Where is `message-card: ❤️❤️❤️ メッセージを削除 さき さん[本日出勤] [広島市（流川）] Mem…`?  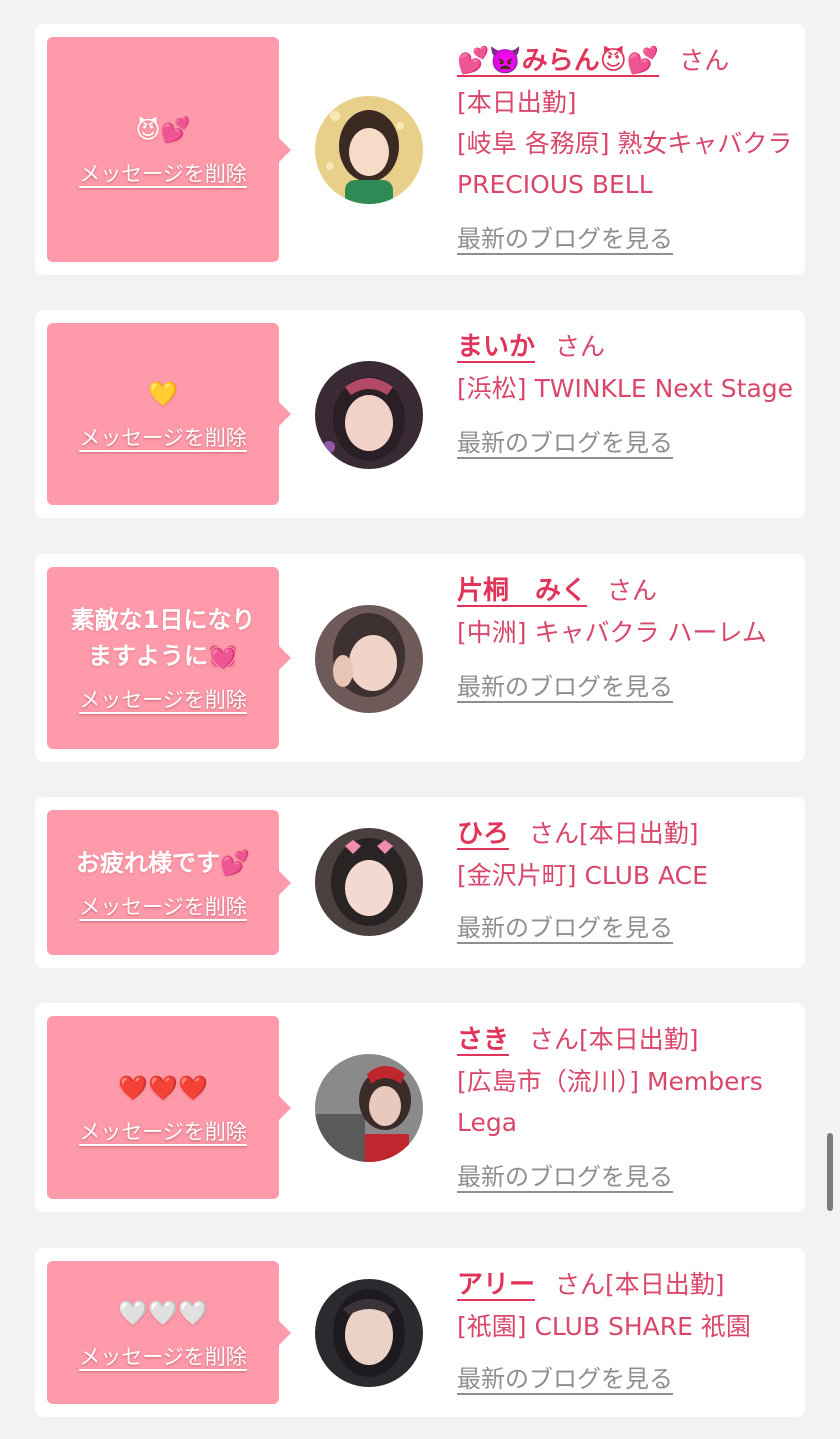
message-card: ❤️❤️❤️ メッセージを削除 さき さん[本日出勤] [広島市（流川）] Mem… is located at coordinates (420, 1107).